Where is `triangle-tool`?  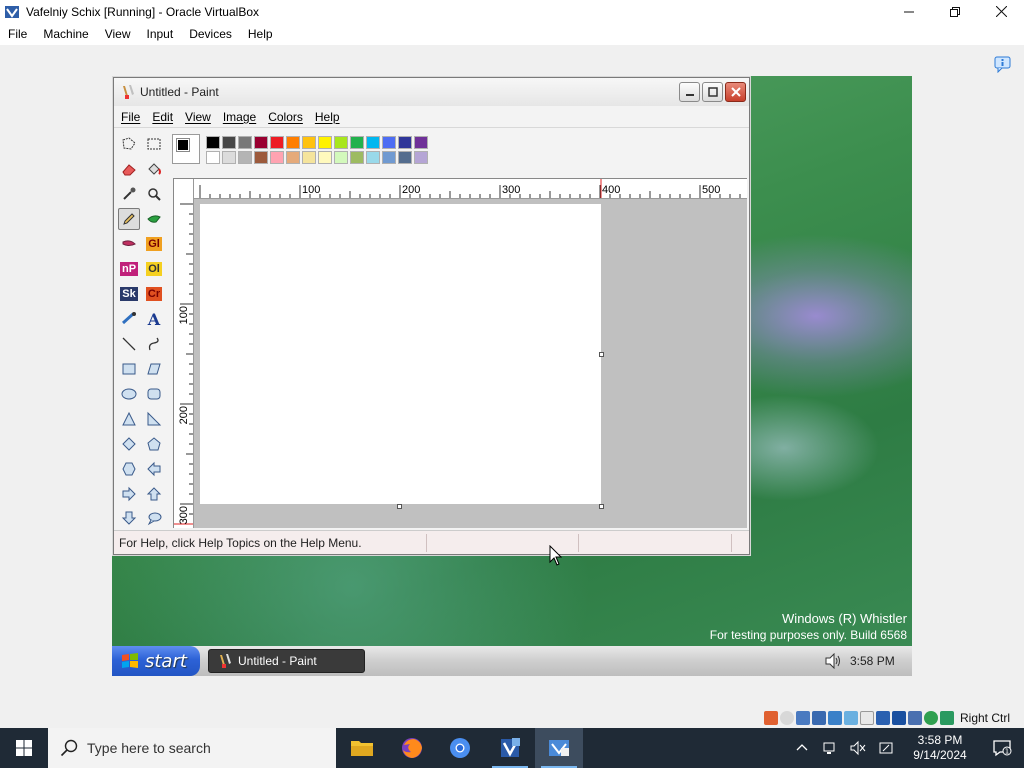
triangle-tool is located at coordinates (129, 419).